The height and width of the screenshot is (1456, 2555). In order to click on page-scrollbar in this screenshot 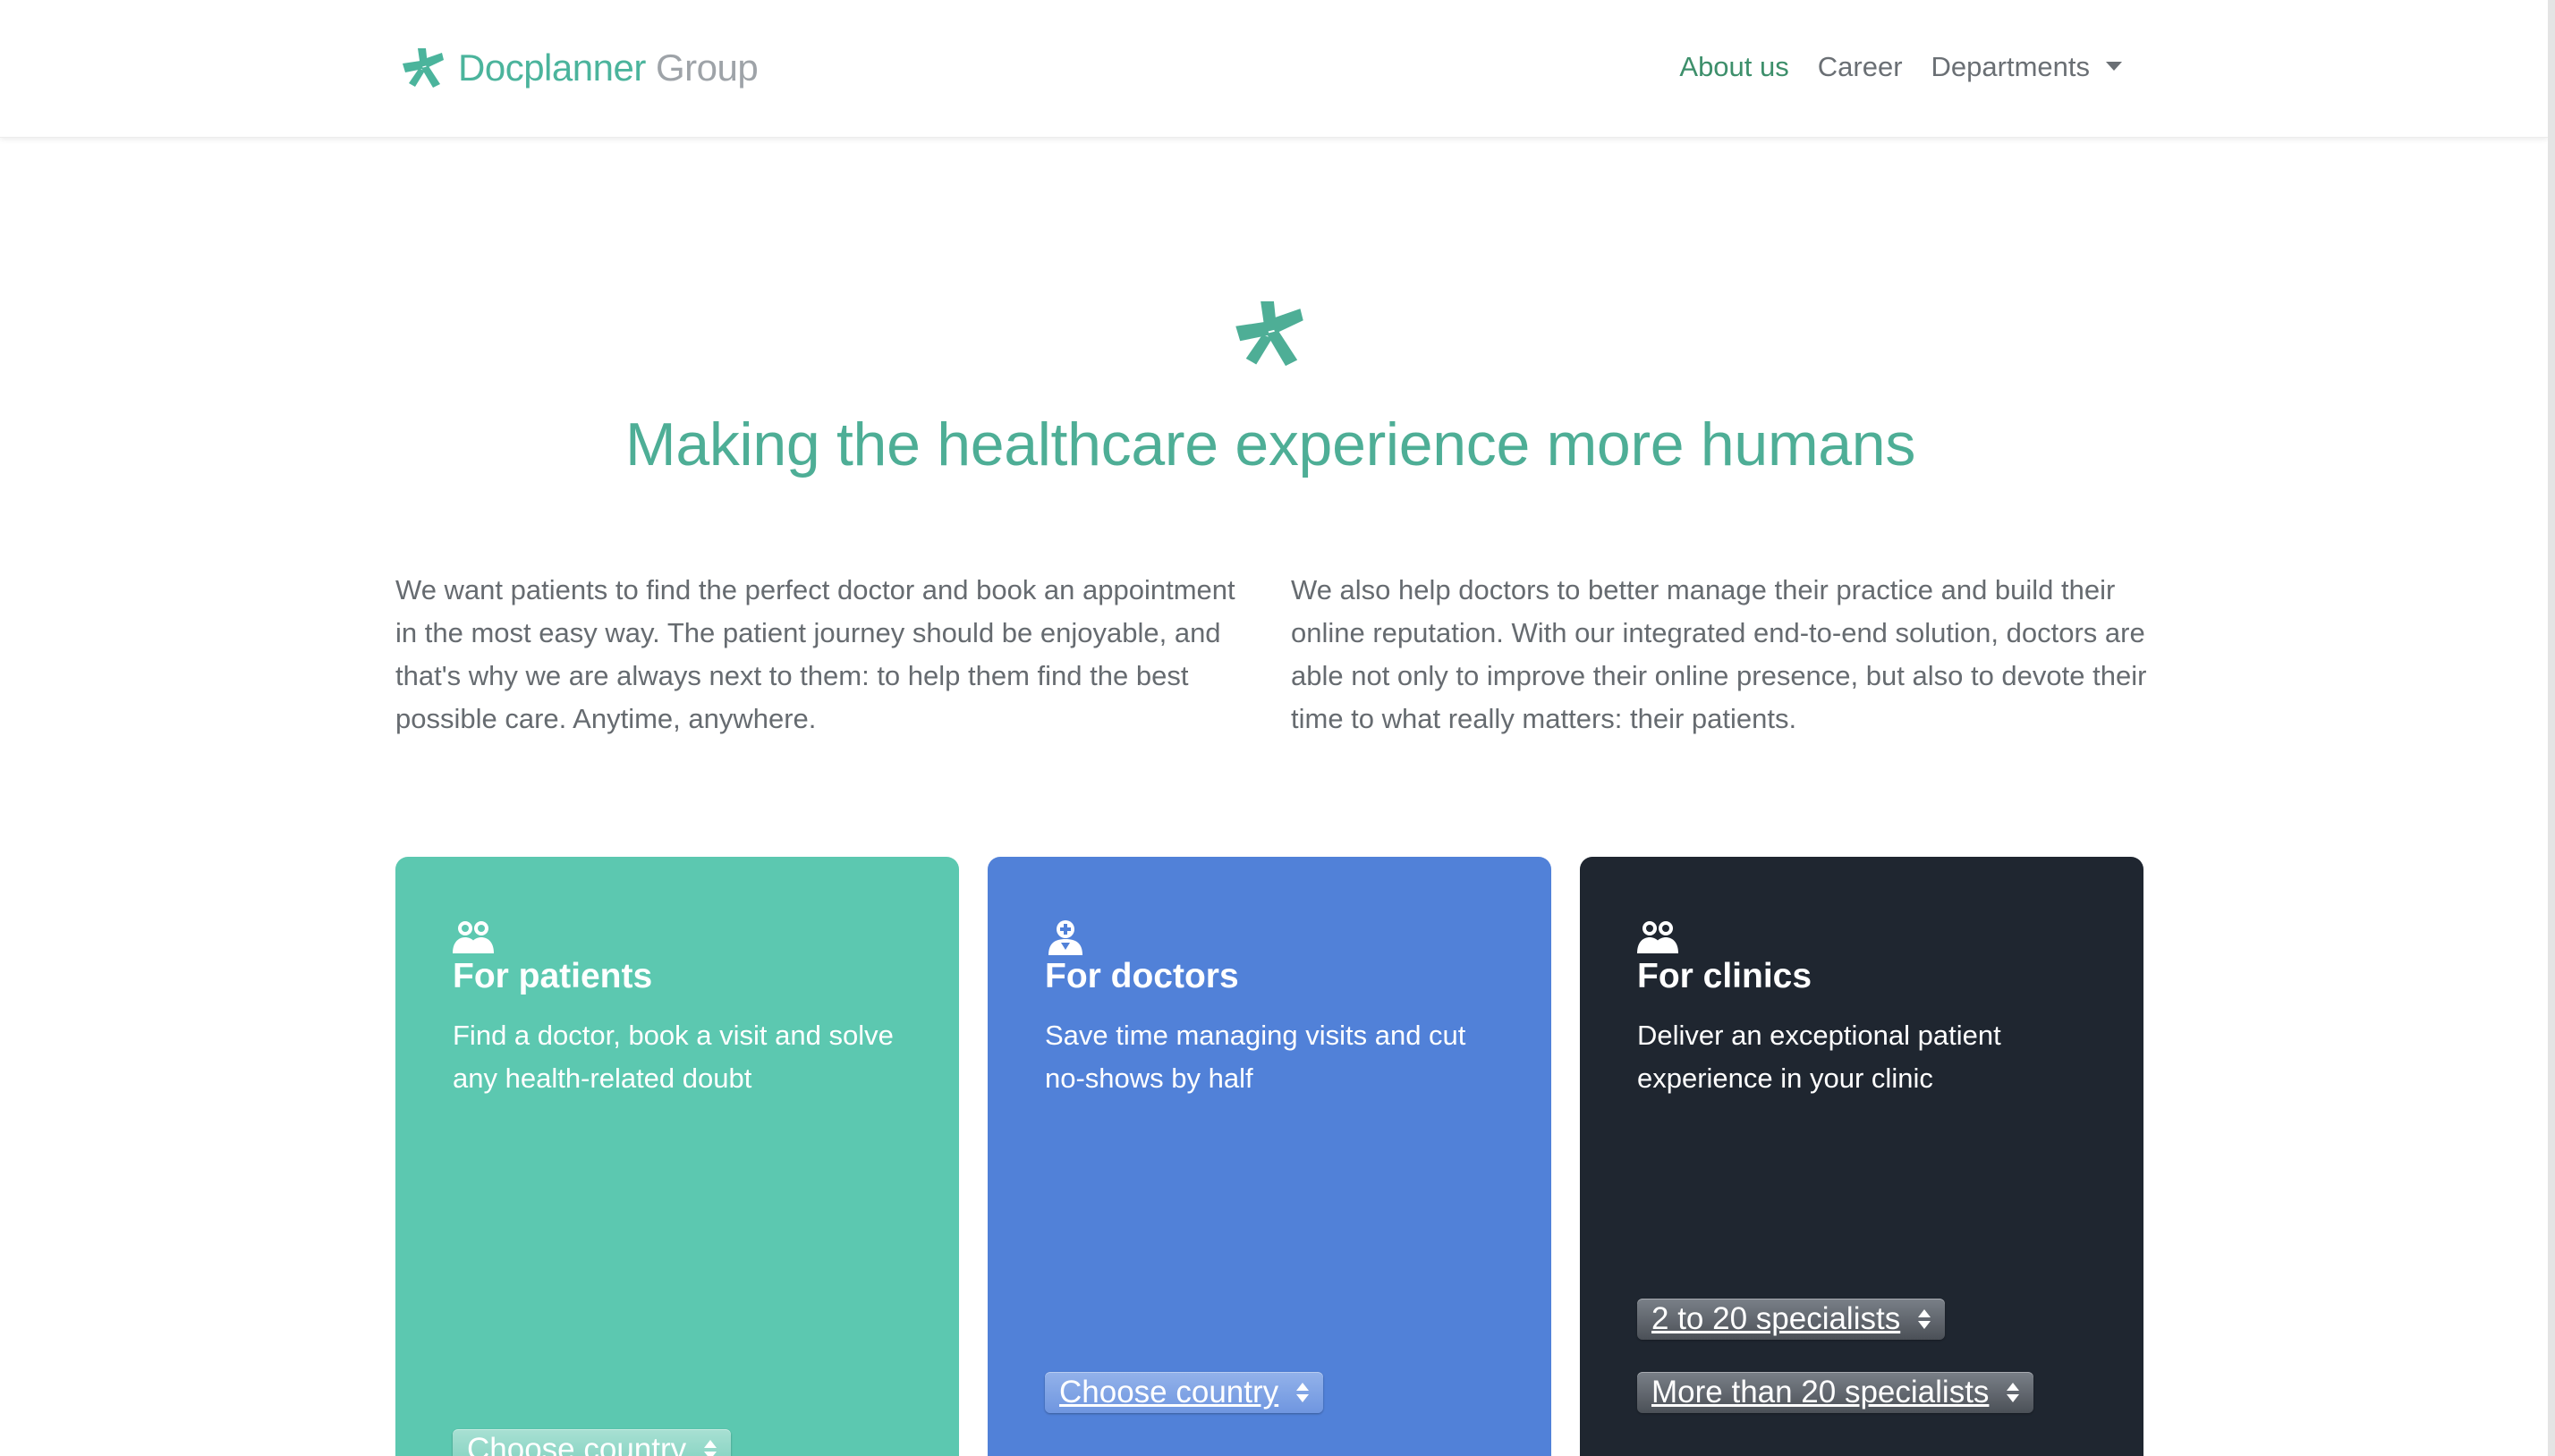, I will do `click(2551, 728)`.